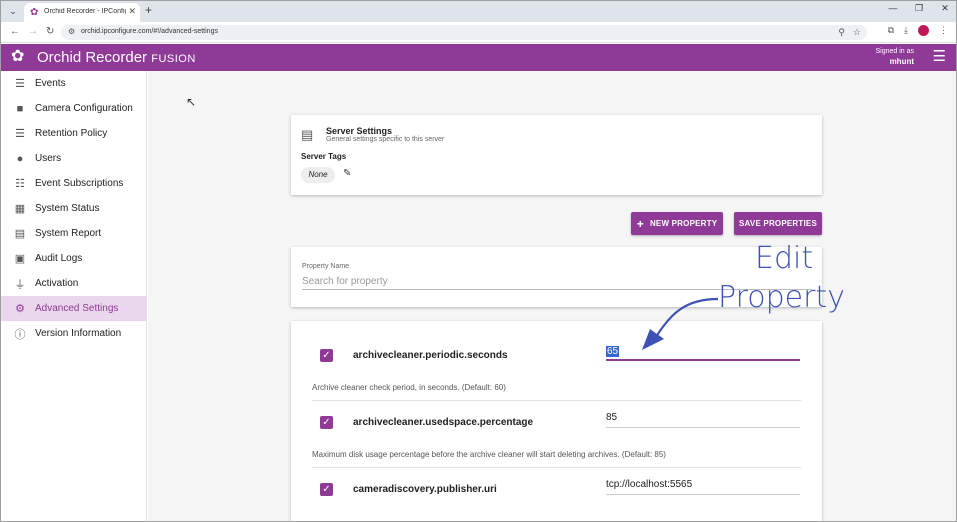  What do you see at coordinates (945, 8) in the screenshot?
I see `close-window-icon: ✕` at bounding box center [945, 8].